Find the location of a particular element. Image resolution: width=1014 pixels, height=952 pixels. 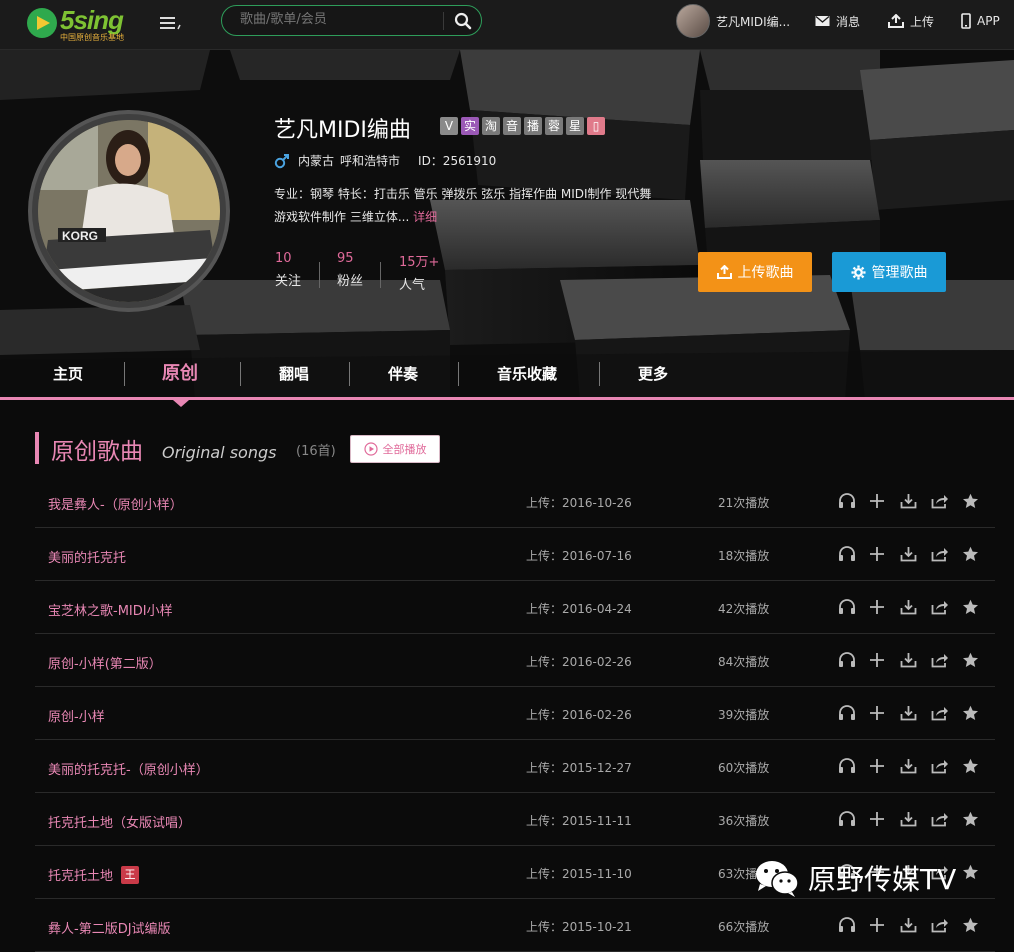

stat-follow: 10 关注 is located at coordinates (305, 270).